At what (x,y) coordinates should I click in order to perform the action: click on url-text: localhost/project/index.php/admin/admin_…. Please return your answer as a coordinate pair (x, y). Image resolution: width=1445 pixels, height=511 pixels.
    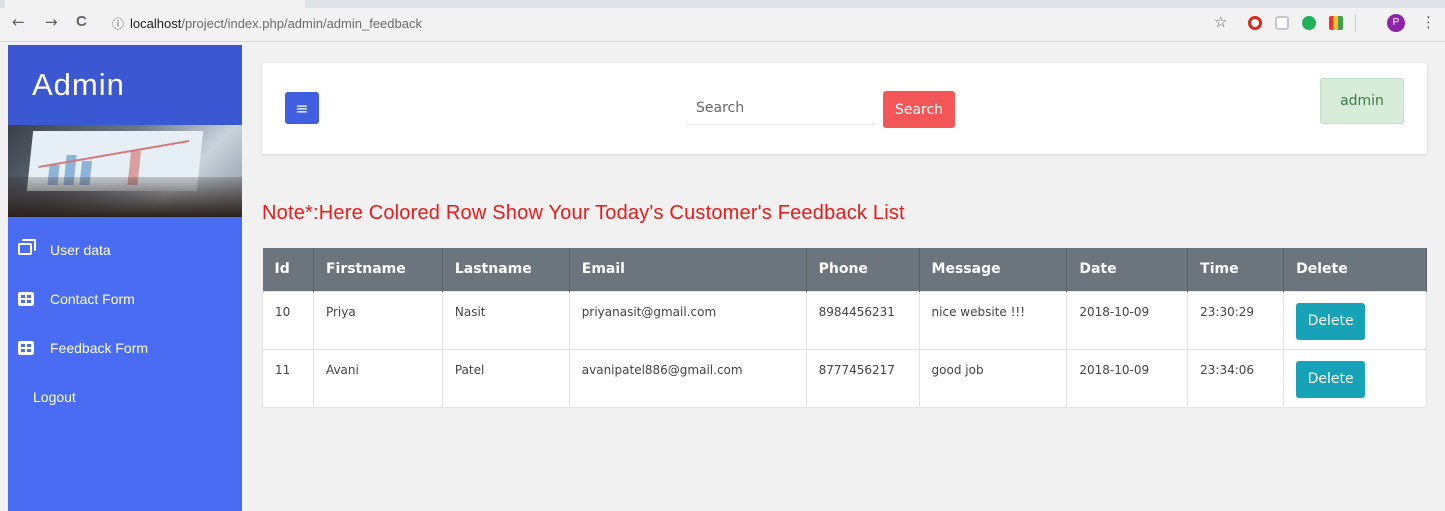
    Looking at the image, I should click on (276, 23).